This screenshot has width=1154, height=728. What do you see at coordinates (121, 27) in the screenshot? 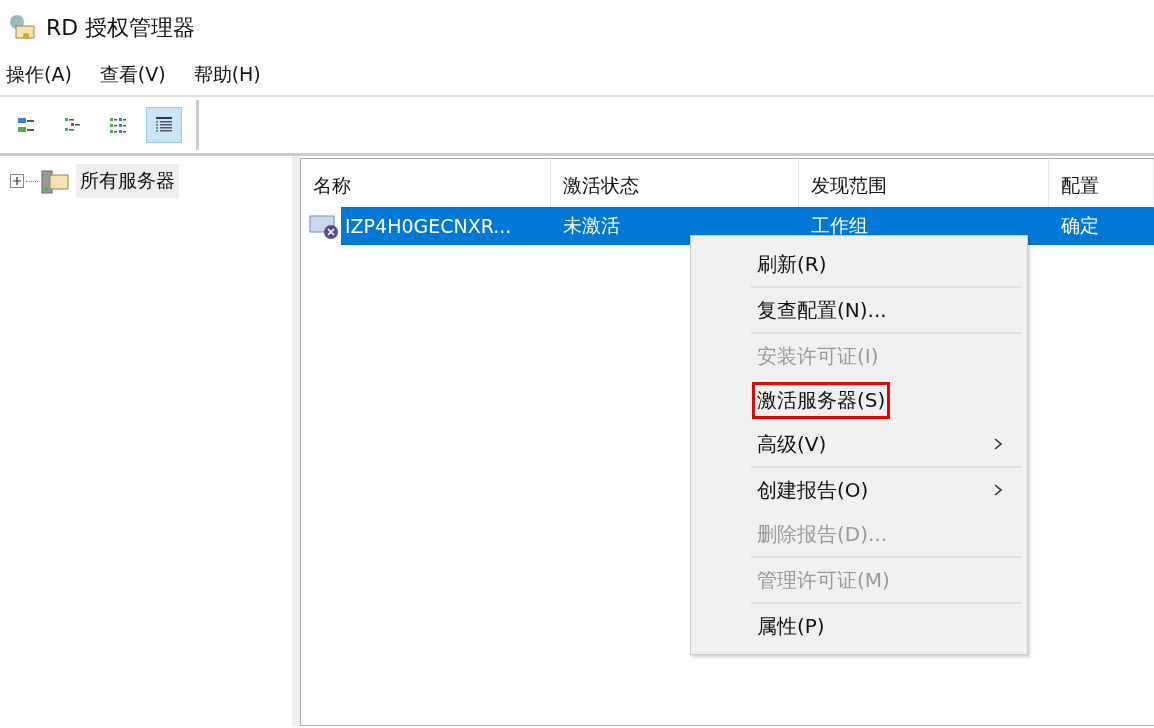
I see `window-title: RD 授权管理器` at bounding box center [121, 27].